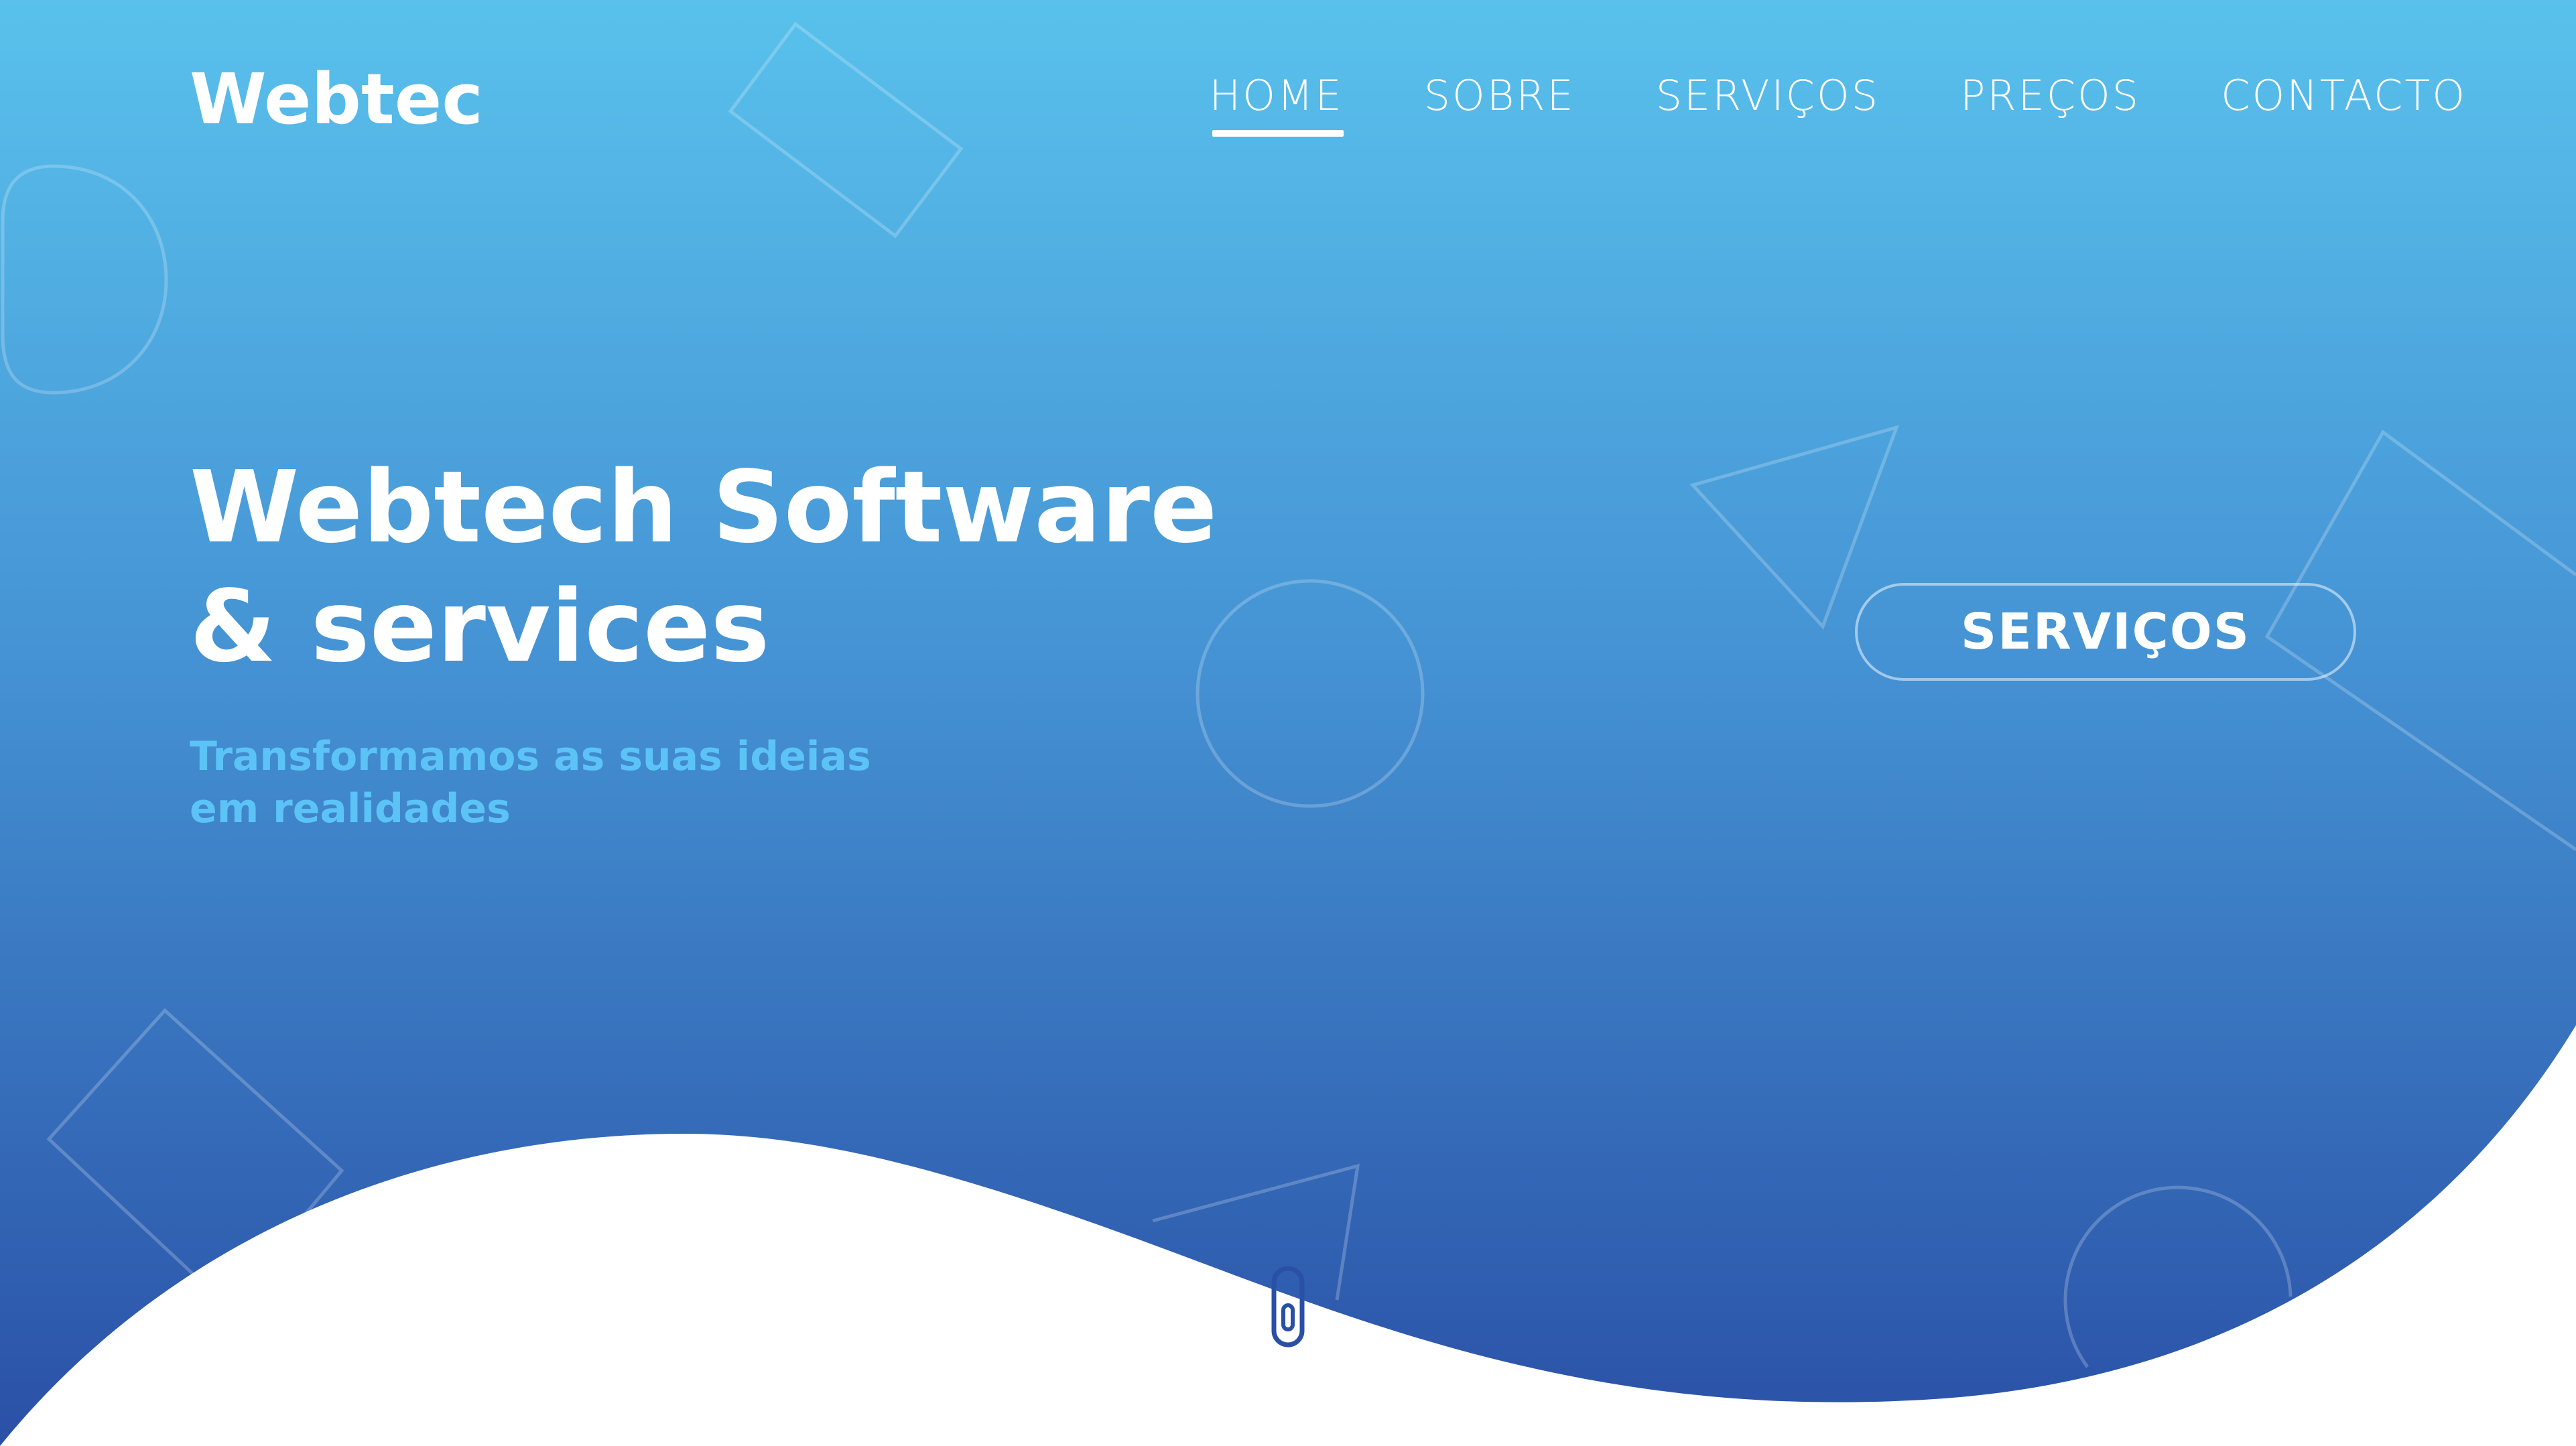  Describe the element at coordinates (530, 756) in the screenshot. I see `hero-subtitle-line-1: Transformamos as suas ideias` at that location.